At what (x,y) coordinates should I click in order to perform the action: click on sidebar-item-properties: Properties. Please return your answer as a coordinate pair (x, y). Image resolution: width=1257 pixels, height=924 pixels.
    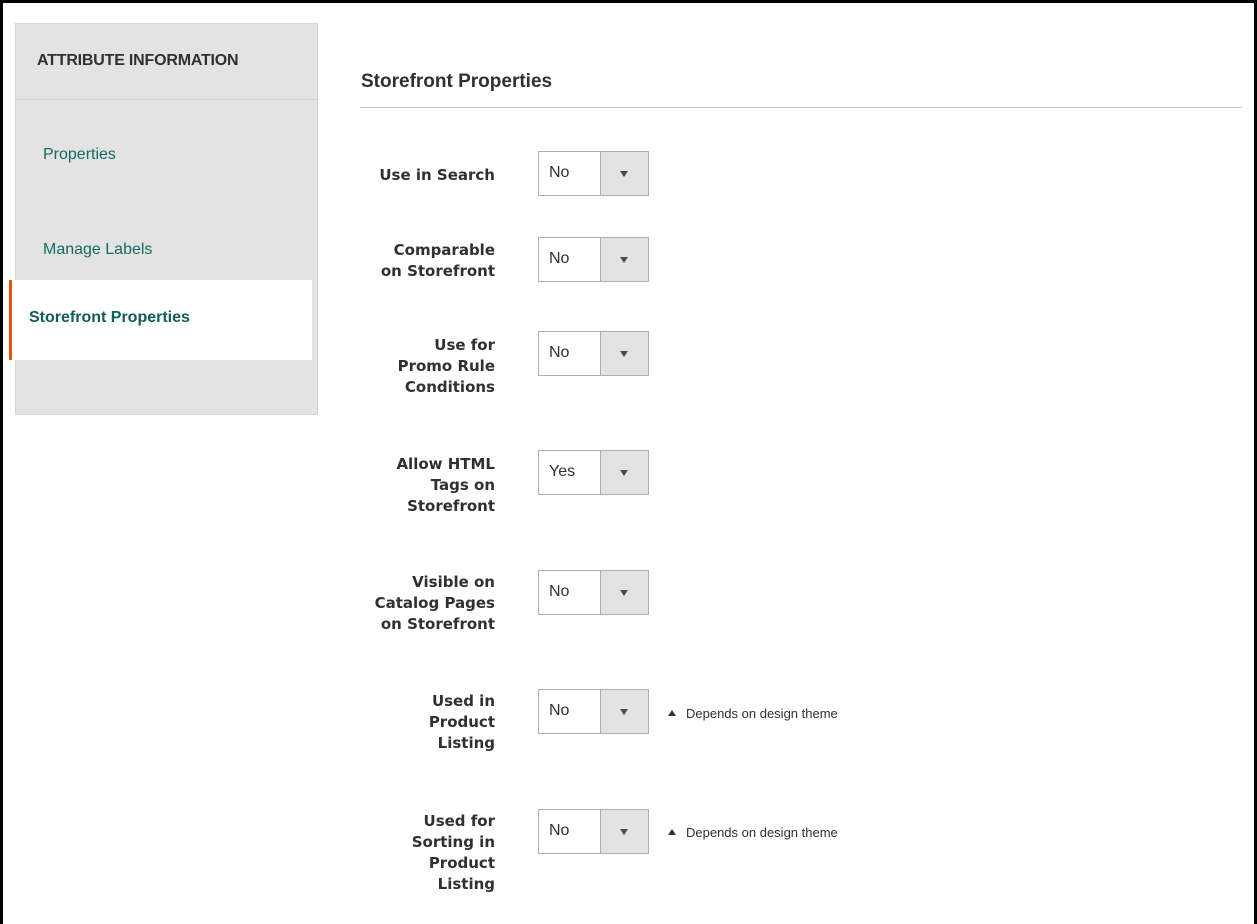
    Looking at the image, I should click on (166, 154).